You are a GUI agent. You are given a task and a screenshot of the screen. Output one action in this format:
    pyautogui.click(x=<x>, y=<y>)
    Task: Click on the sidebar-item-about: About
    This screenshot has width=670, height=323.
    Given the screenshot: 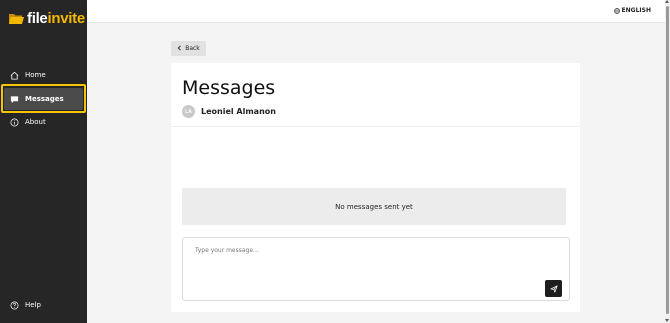 What is the action you would take?
    pyautogui.click(x=43, y=122)
    